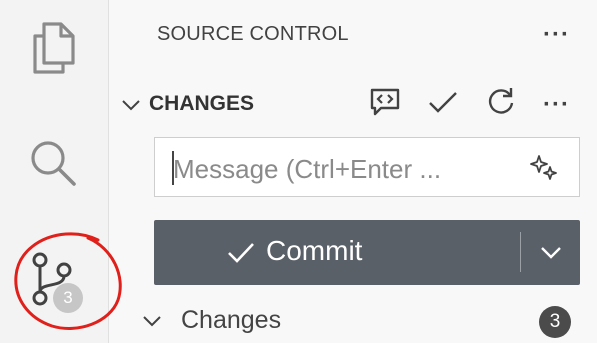 This screenshot has height=343, width=597. I want to click on changes-more-actions-button: ···, so click(556, 105).